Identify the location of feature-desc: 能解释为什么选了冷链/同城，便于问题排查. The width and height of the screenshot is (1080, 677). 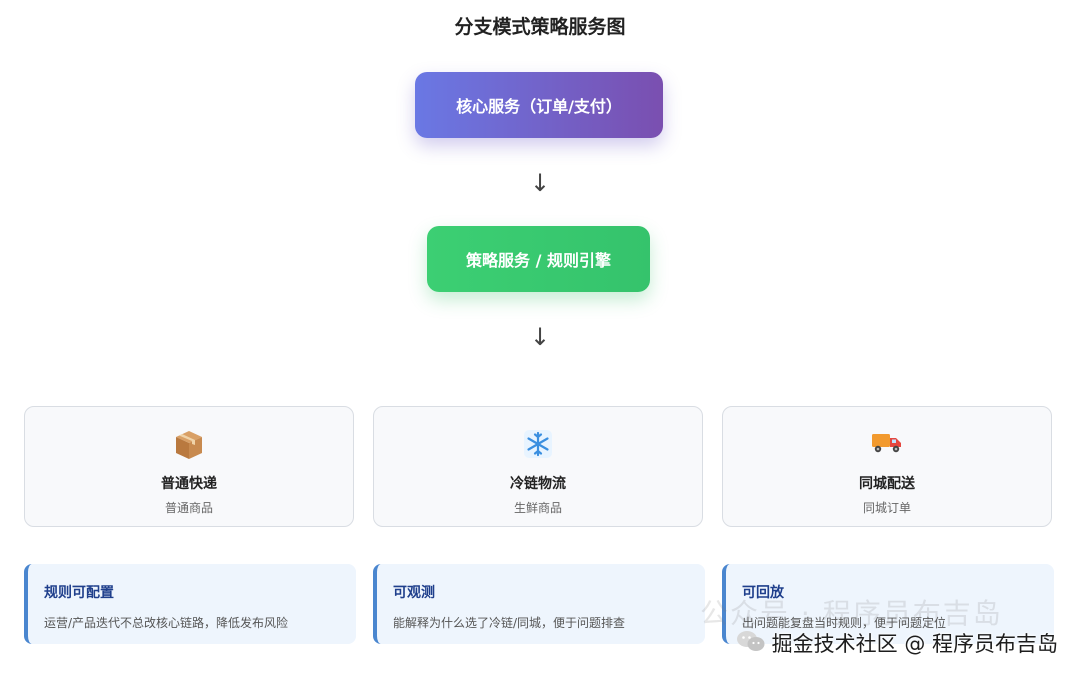
(509, 623).